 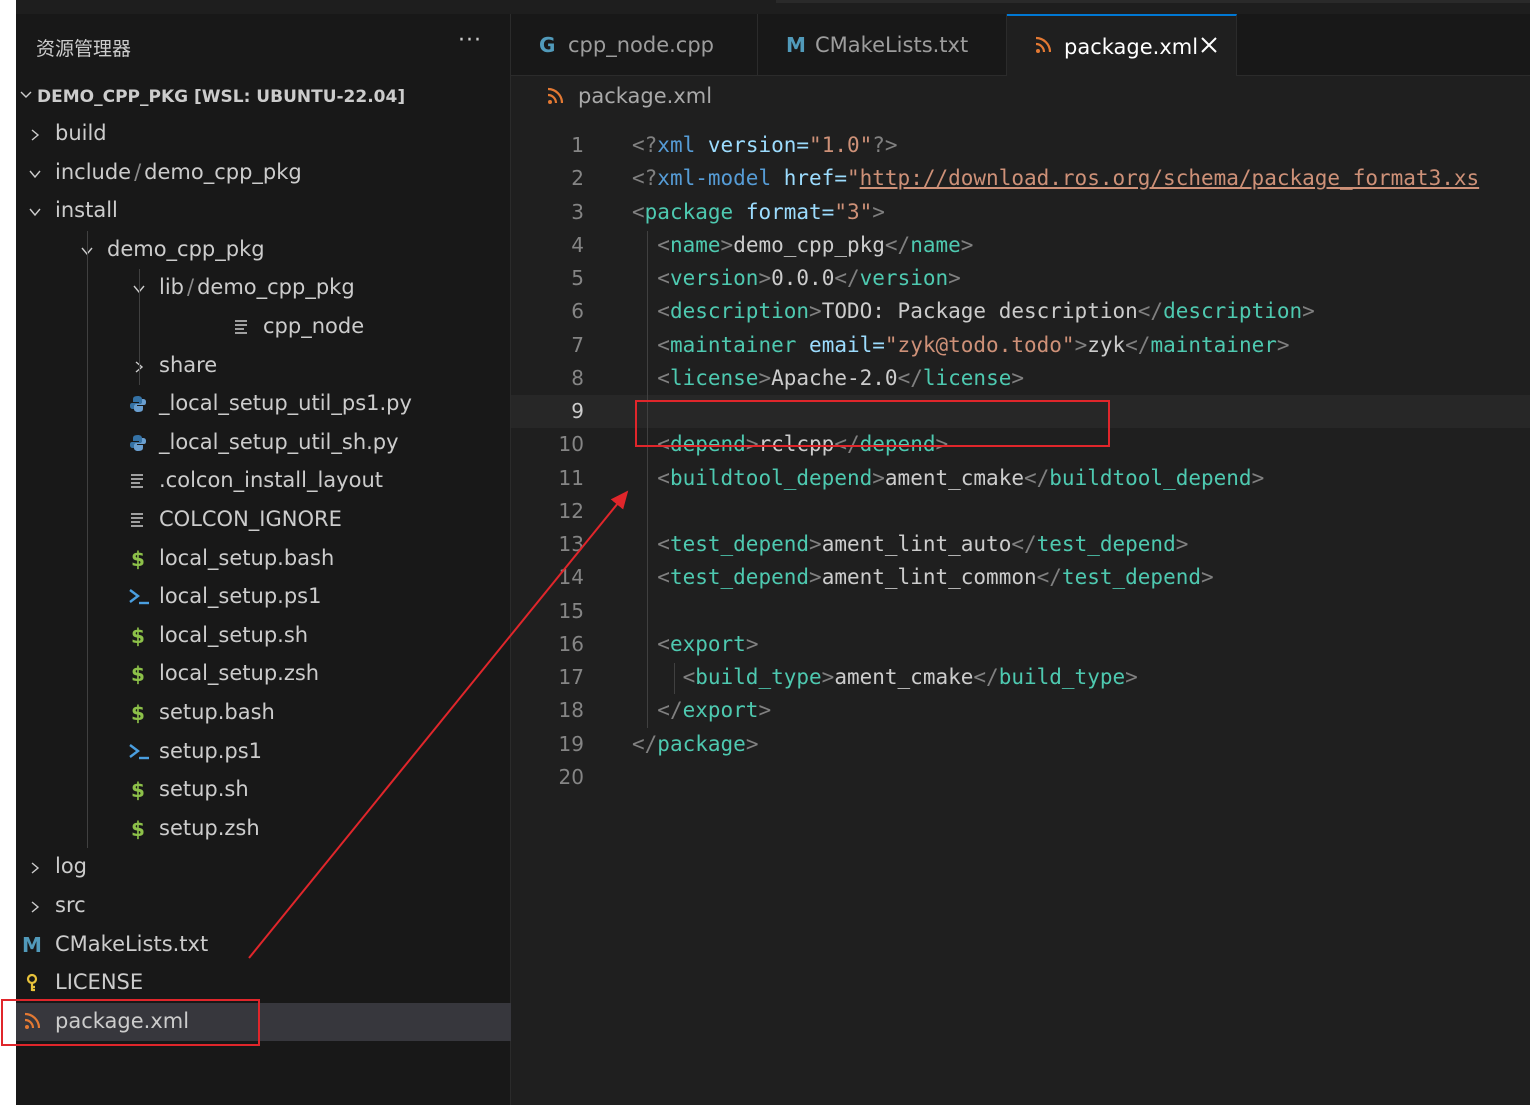 I want to click on tree-item-colcon-ignore: COLCON_IGNORE, so click(x=263, y=520).